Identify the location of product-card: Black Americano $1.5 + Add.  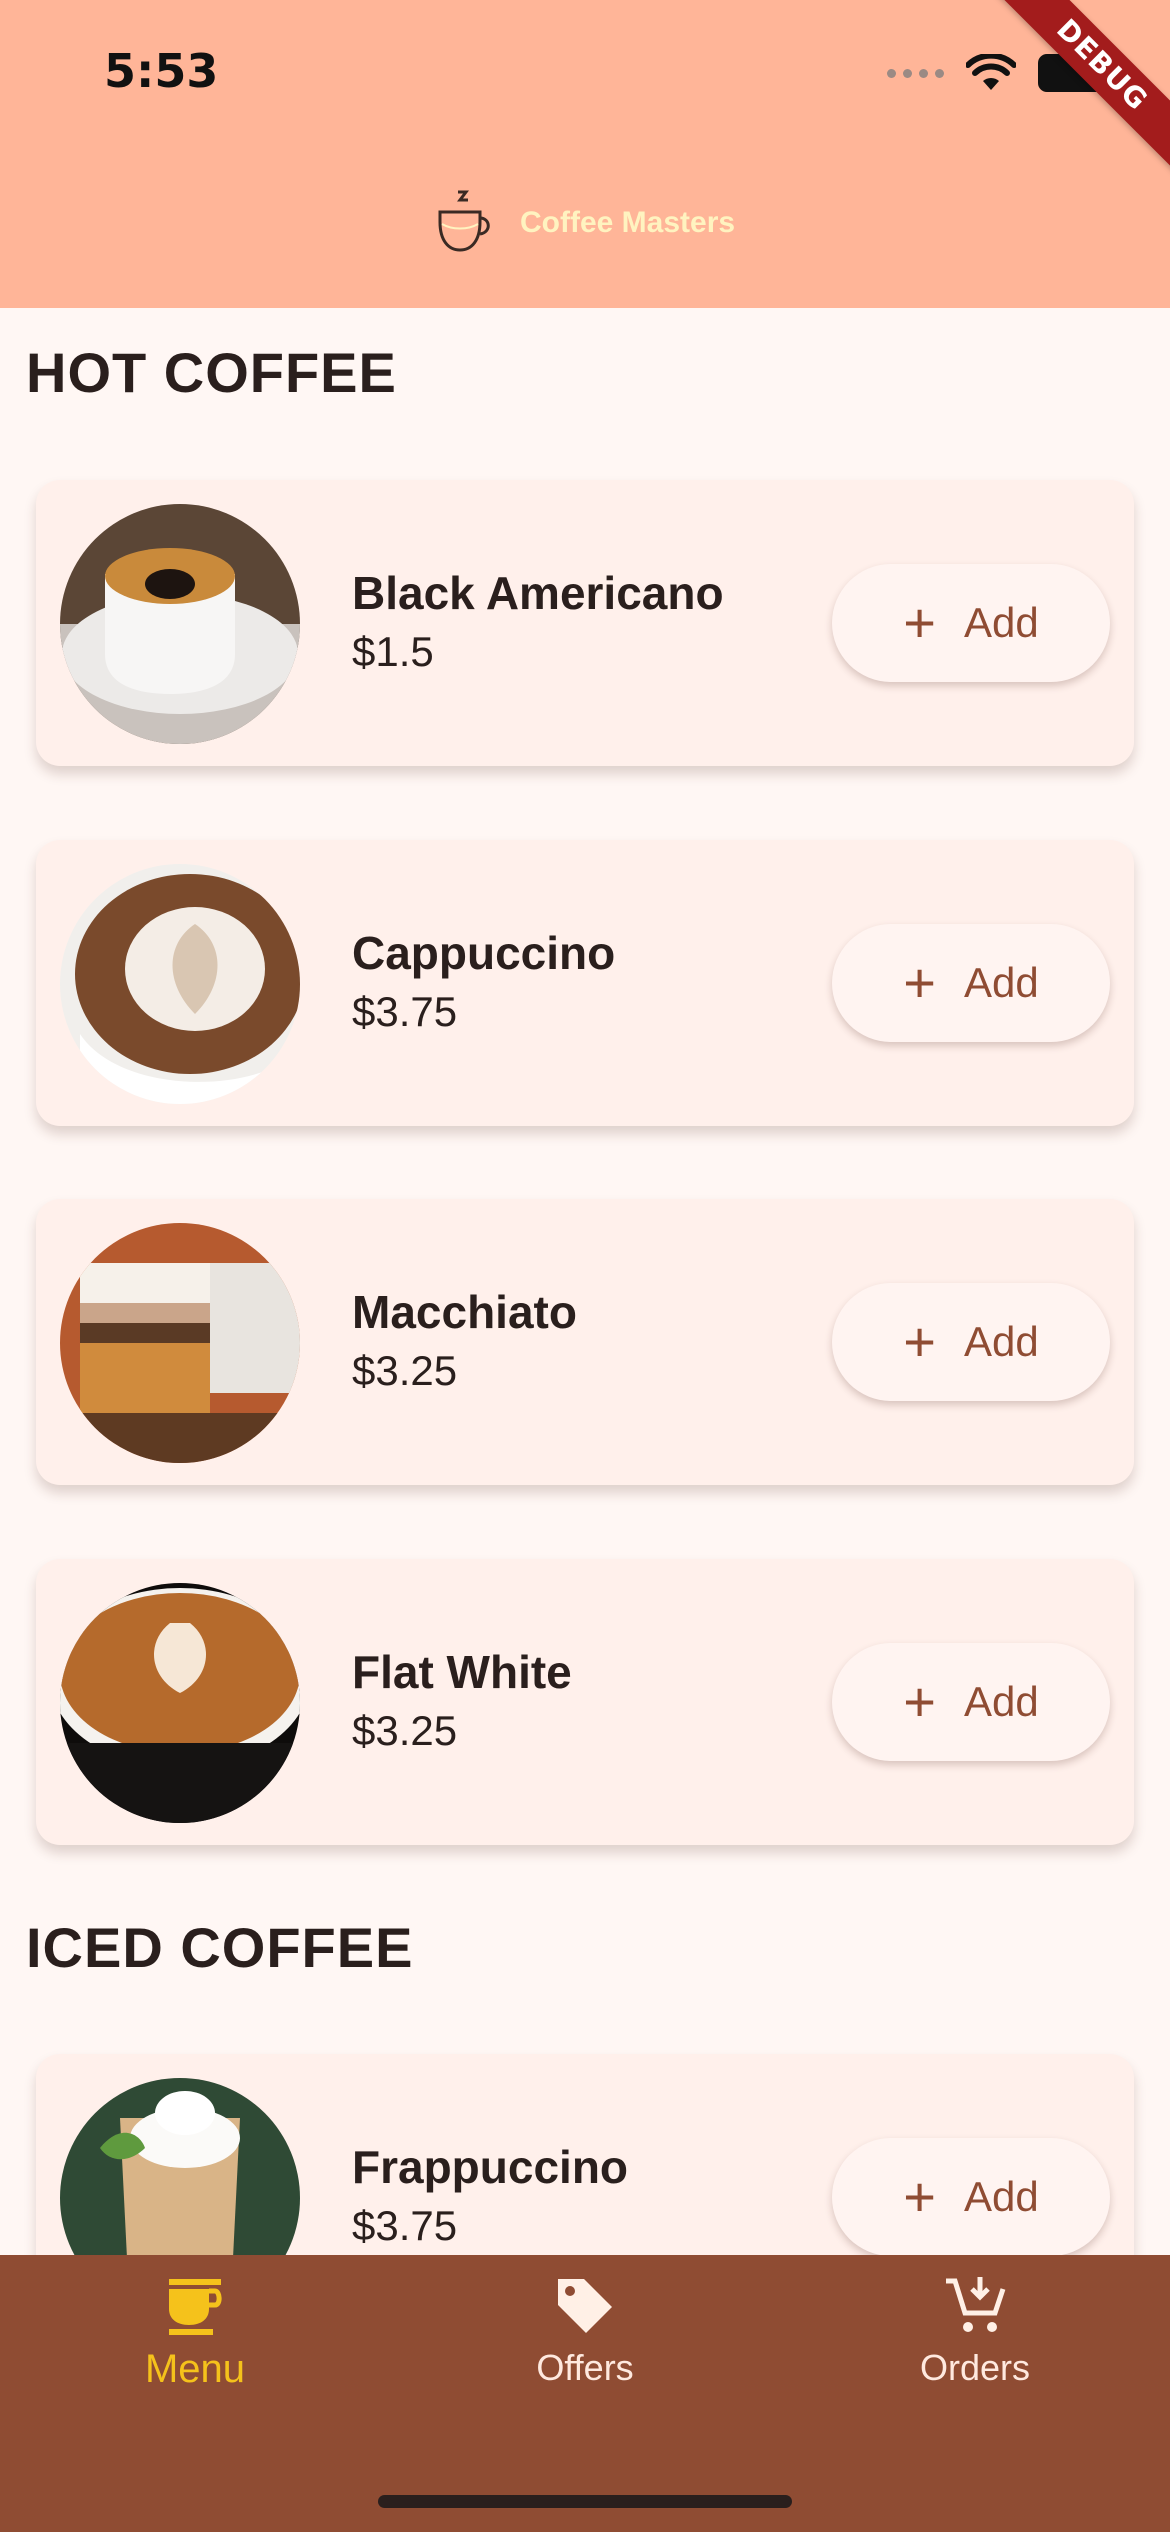
(585, 623).